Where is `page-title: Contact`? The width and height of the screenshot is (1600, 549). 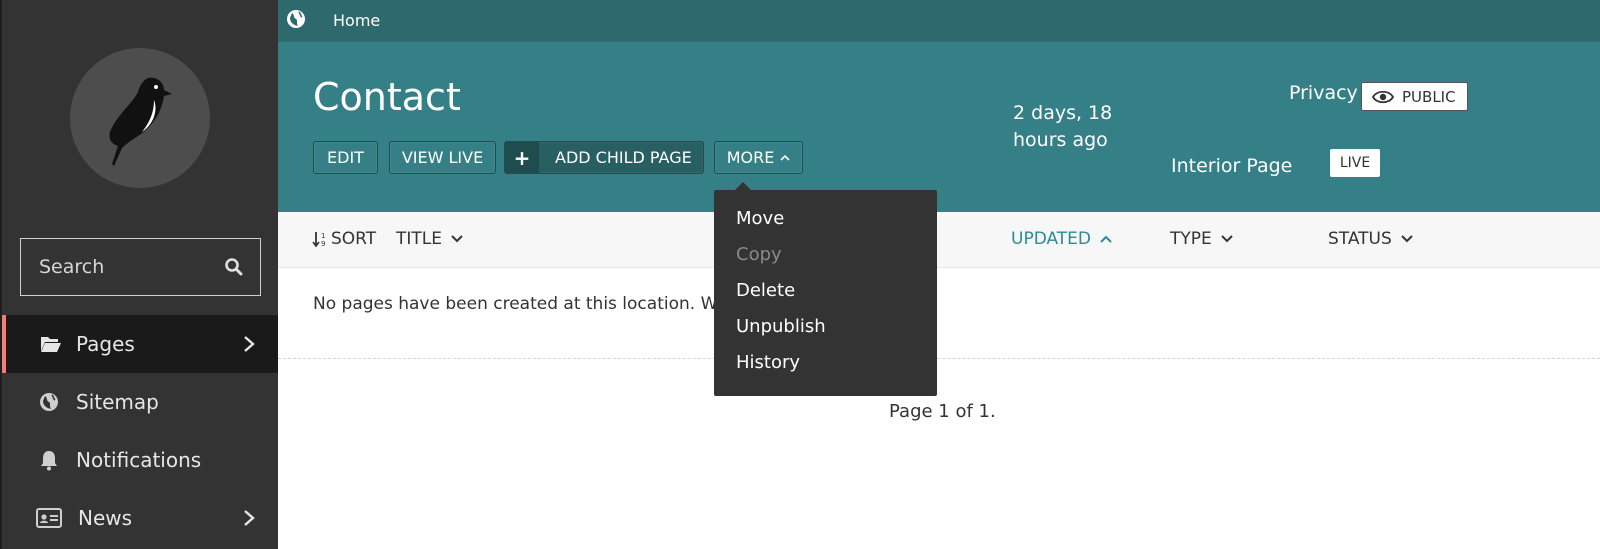
page-title: Contact is located at coordinates (387, 97).